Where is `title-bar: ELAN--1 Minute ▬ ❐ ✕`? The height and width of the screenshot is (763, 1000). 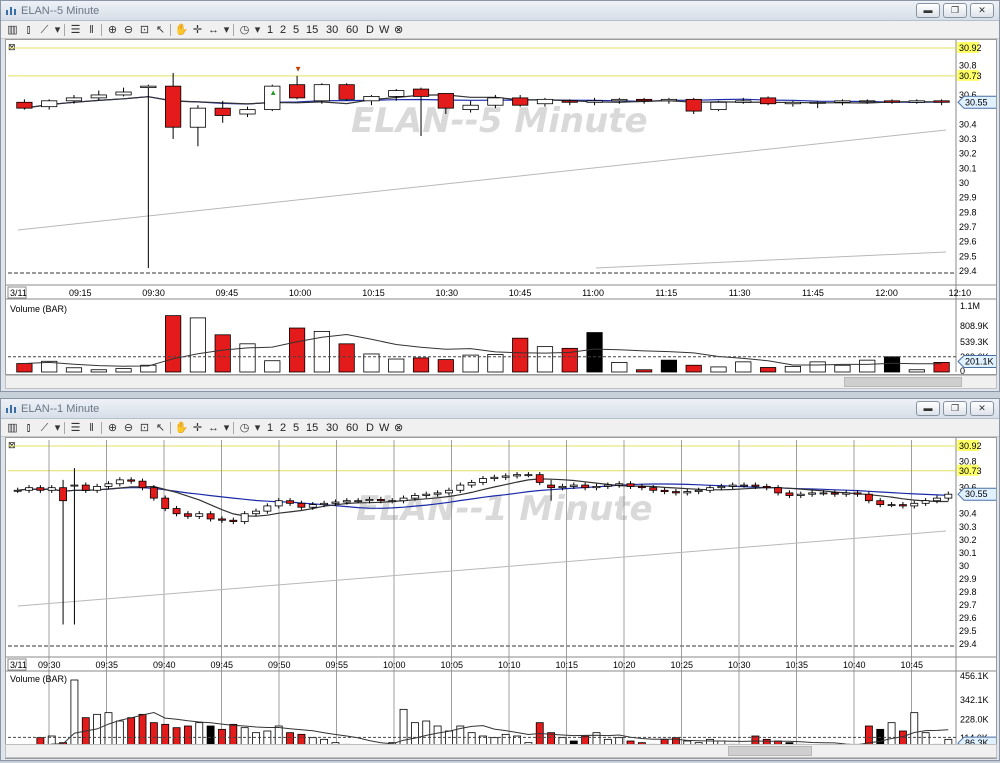 title-bar: ELAN--1 Minute ▬ ❐ ✕ is located at coordinates (500, 409).